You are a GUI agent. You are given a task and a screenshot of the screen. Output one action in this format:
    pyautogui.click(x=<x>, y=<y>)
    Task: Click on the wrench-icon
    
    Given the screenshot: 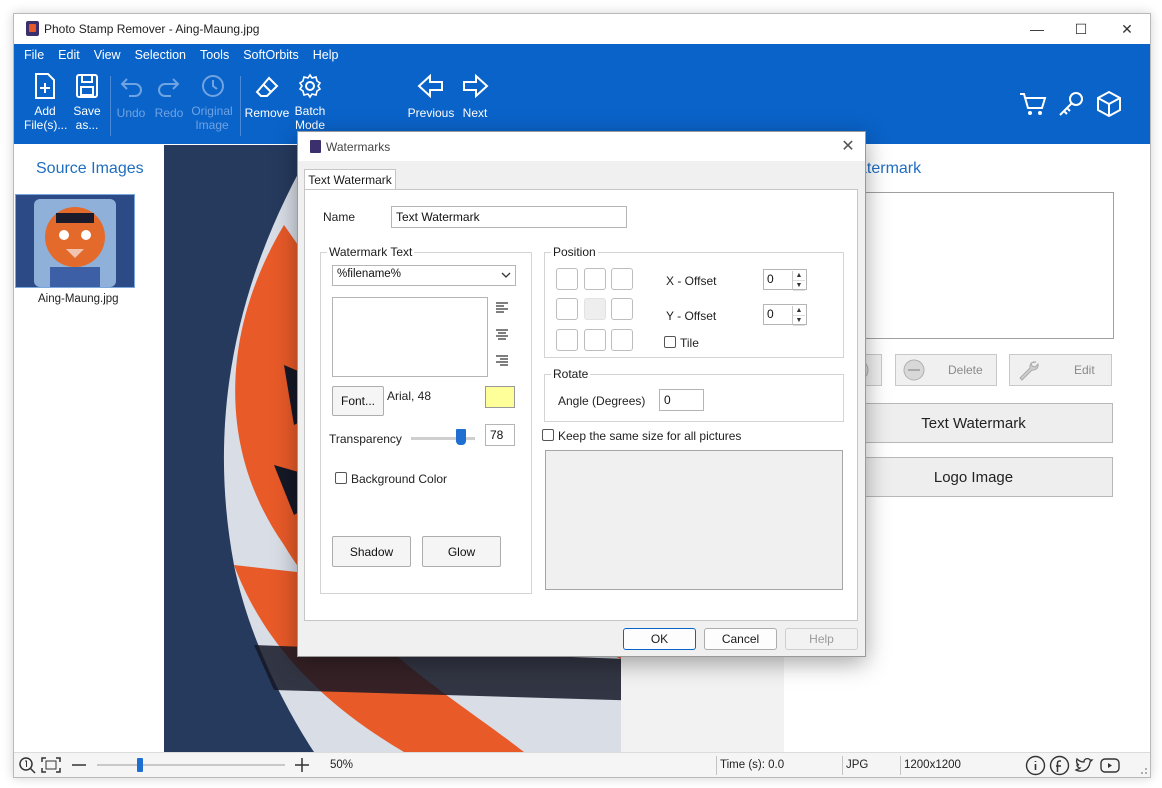 What is the action you would take?
    pyautogui.click(x=1029, y=371)
    